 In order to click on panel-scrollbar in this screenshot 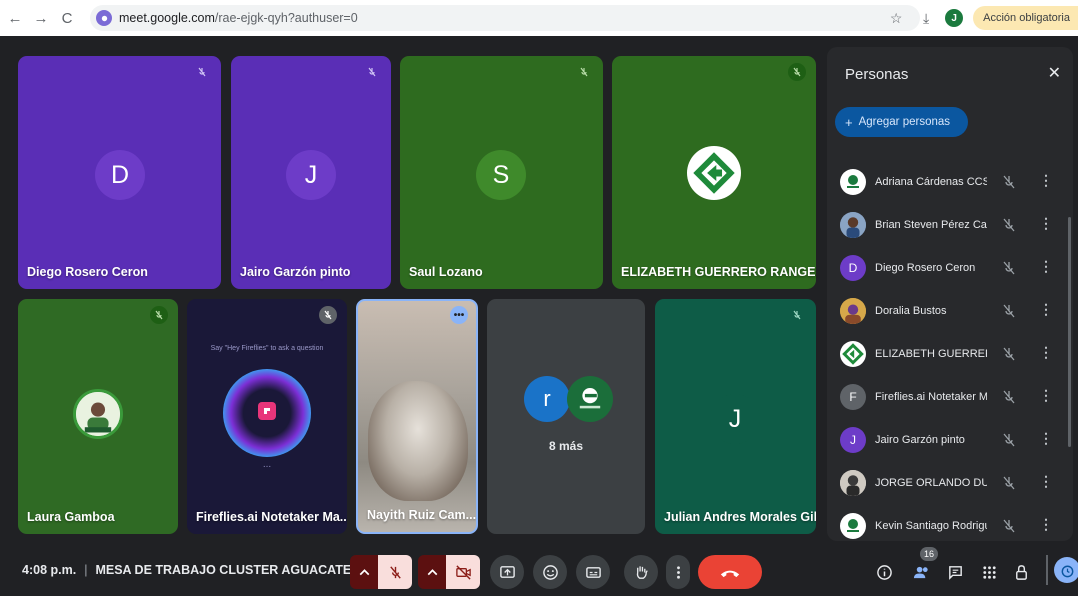, I will do `click(1069, 332)`.